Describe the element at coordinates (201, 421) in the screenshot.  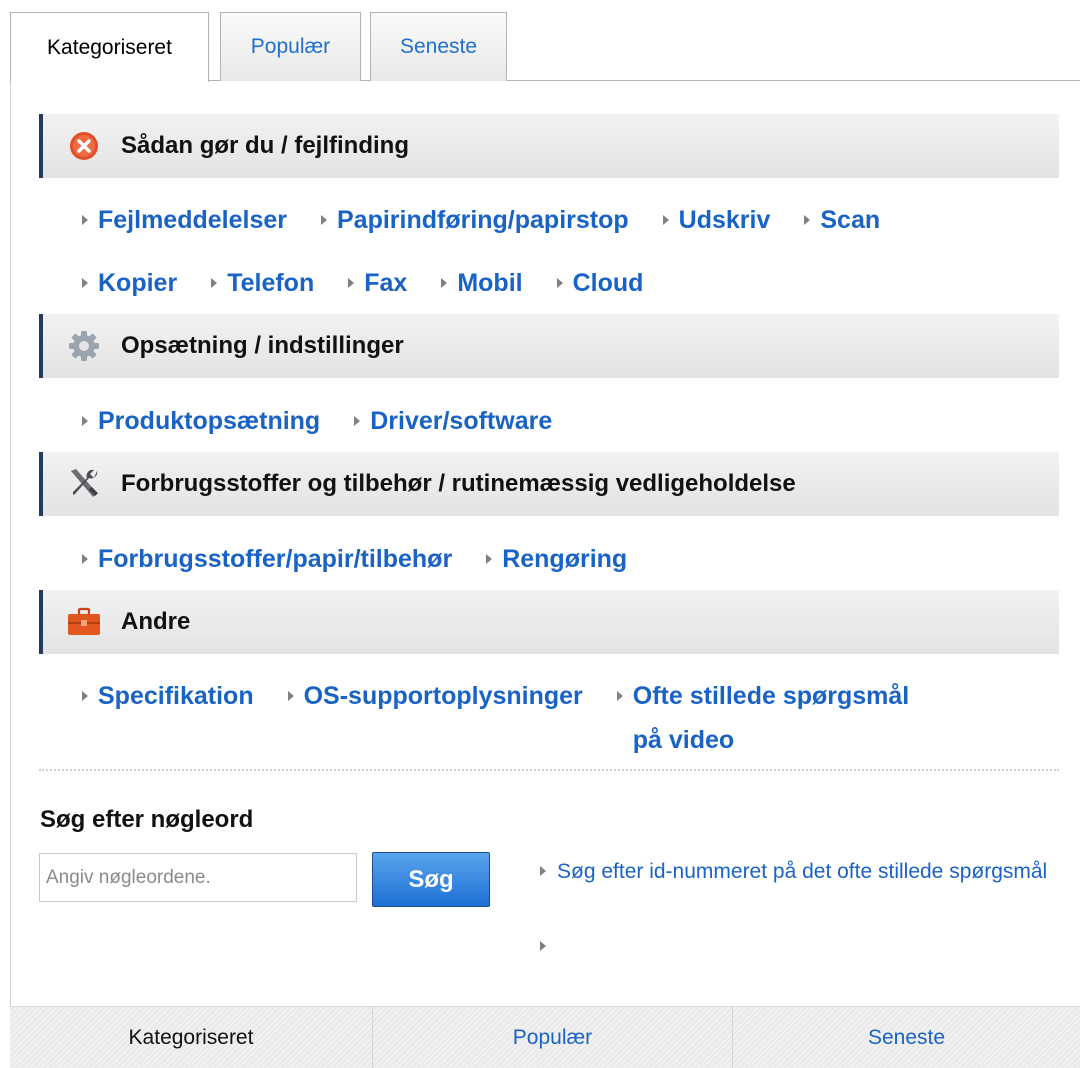
I see `link-product-setup: Produktopsætning` at that location.